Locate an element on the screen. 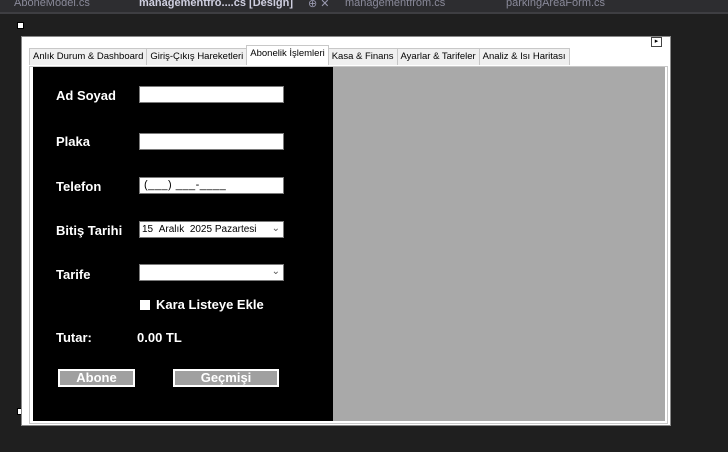  smart-tag-icon: ▸ is located at coordinates (656, 42).